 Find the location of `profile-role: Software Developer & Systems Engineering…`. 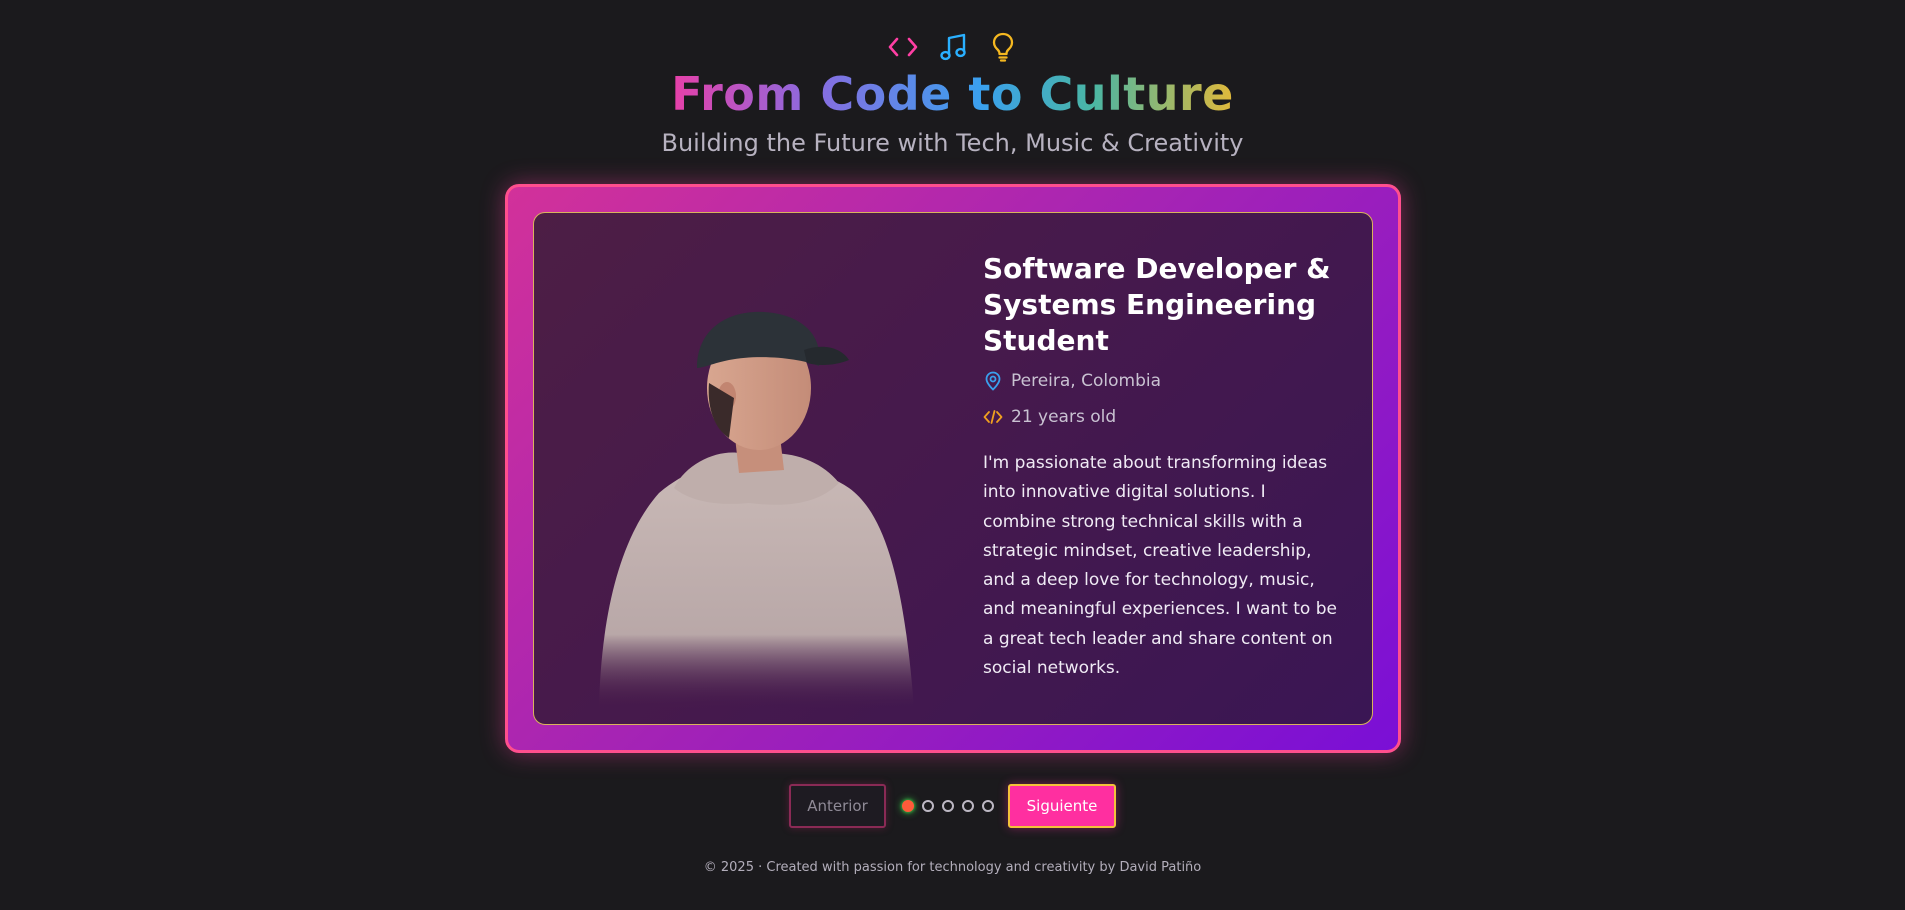

profile-role: Software Developer & Systems Engineering… is located at coordinates (1157, 304).